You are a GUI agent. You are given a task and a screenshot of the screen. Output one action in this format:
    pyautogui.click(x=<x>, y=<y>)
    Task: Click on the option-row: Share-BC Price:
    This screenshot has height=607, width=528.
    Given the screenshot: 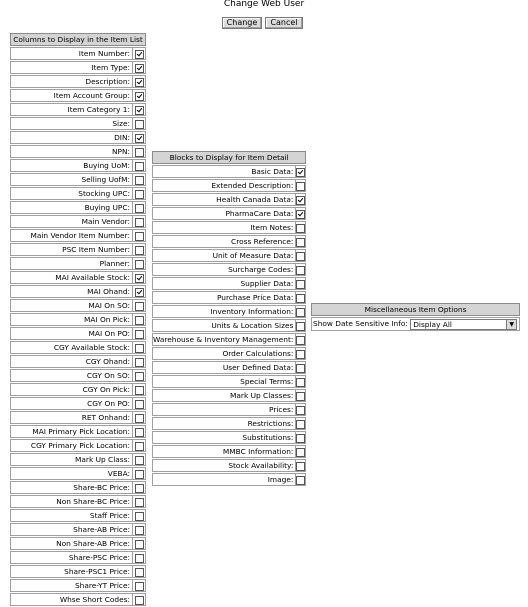 What is the action you would take?
    pyautogui.click(x=78, y=487)
    